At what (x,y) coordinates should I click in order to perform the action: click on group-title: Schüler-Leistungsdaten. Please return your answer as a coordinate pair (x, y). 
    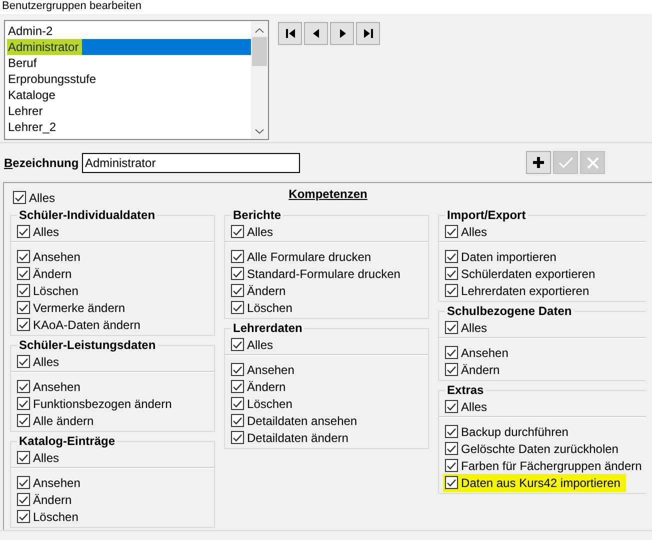
    Looking at the image, I should click on (87, 345).